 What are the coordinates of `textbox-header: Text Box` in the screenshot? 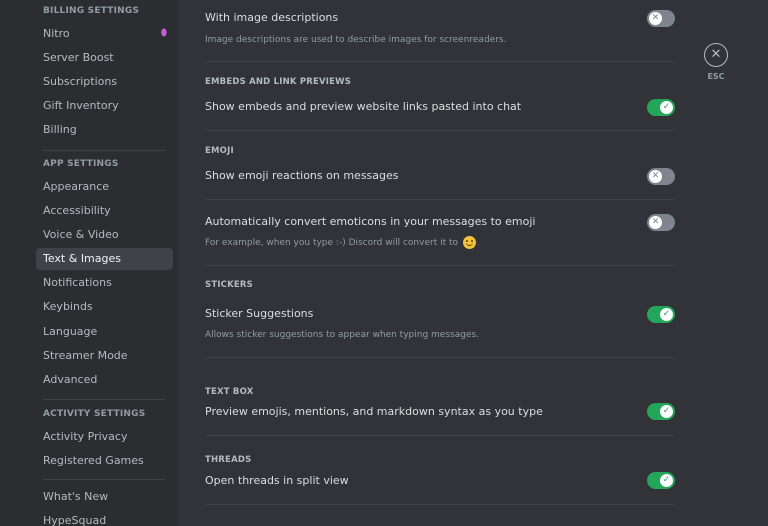 It's located at (229, 392).